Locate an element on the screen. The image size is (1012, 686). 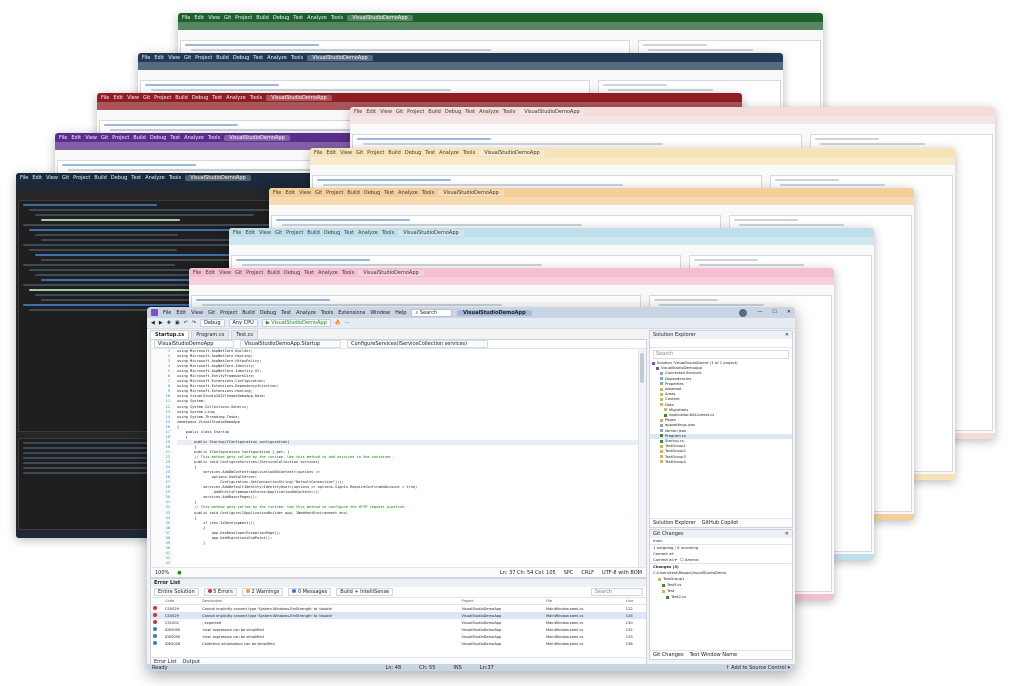
tab-program: Program.cs is located at coordinates (210, 334).